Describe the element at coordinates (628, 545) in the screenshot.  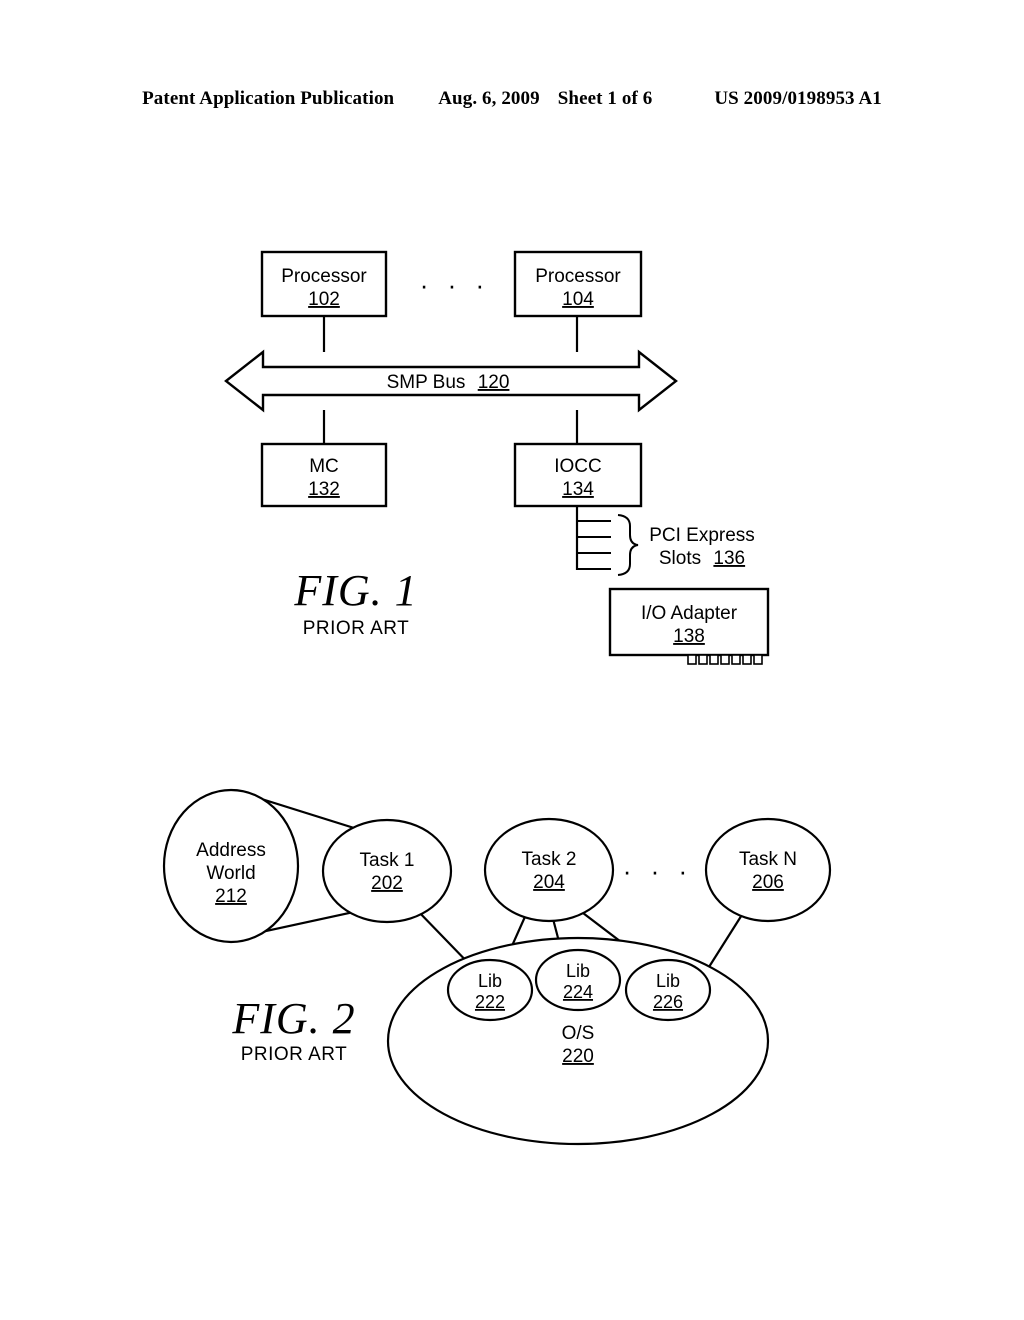
I see `pci-slots-brace` at that location.